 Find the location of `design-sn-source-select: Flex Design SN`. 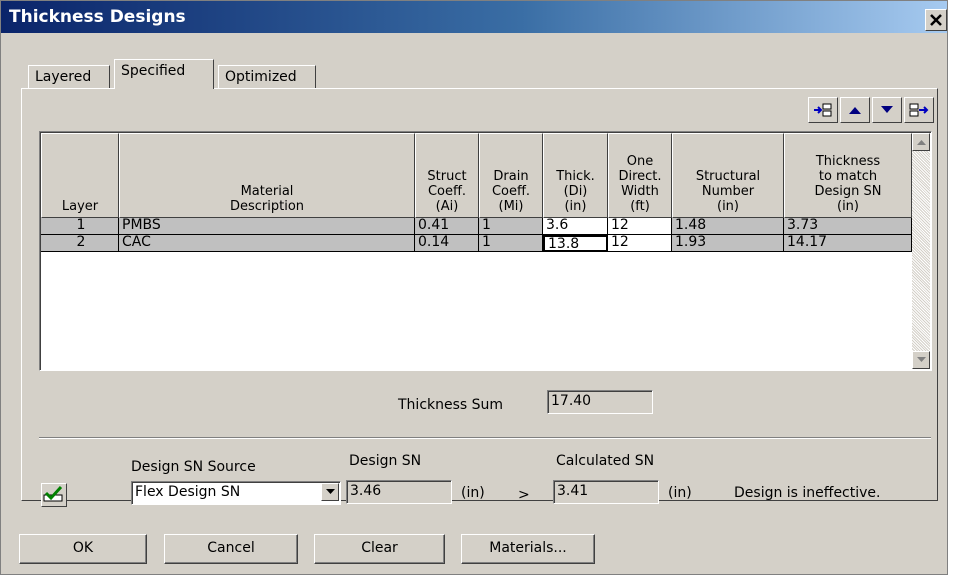

design-sn-source-select: Flex Design SN is located at coordinates (236, 493).